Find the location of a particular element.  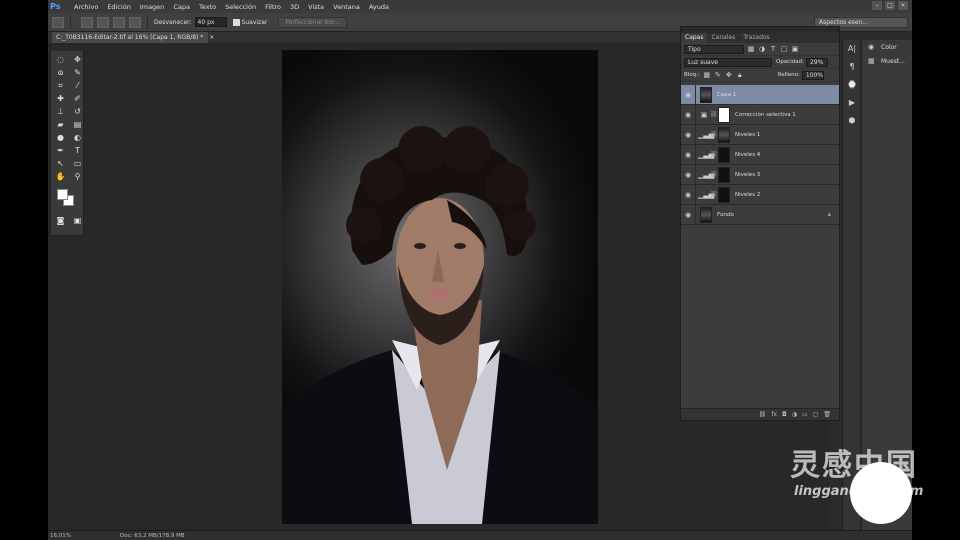

menu-edicion: Edición is located at coordinates (119, 7).